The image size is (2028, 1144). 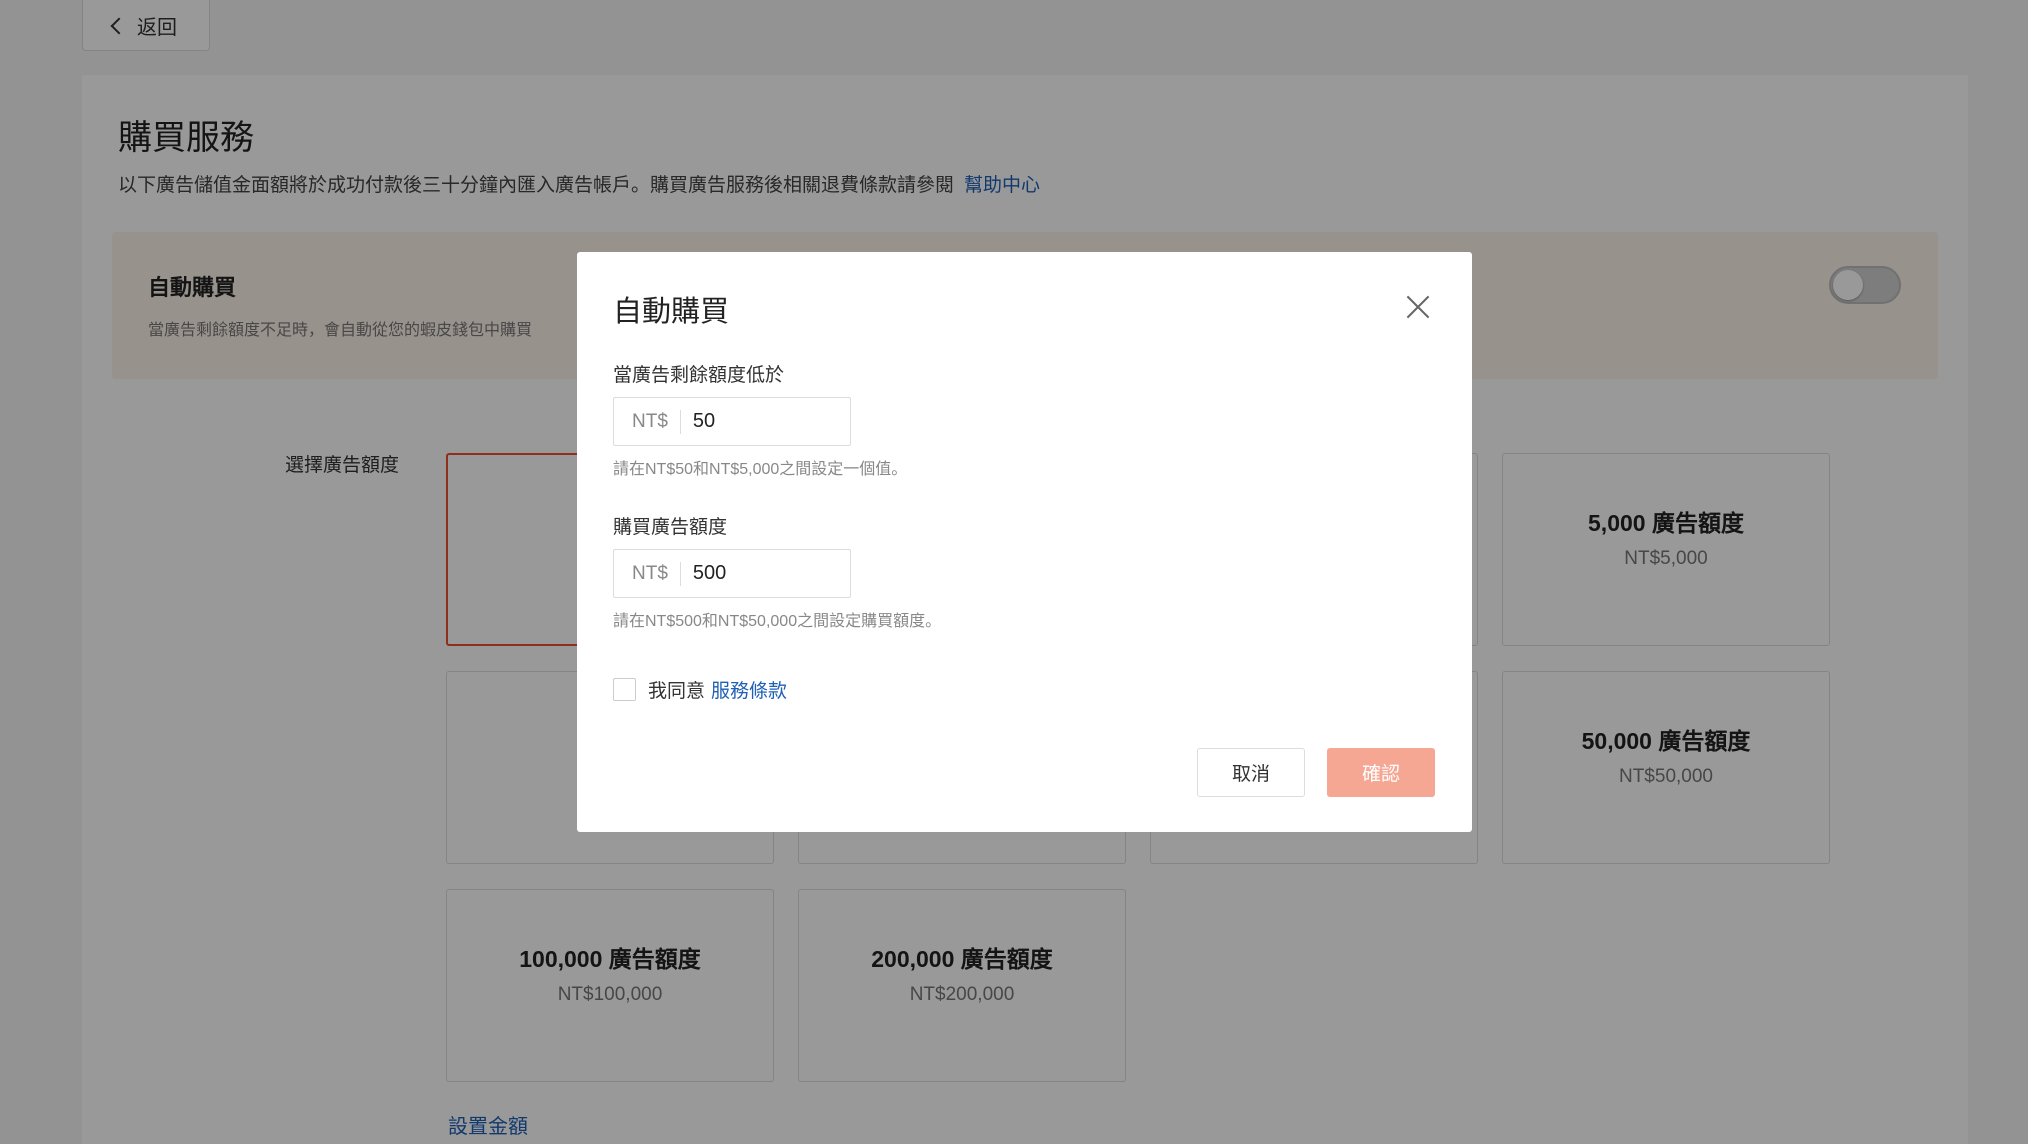 I want to click on agreement-row: 我同意 服務條款, so click(x=700, y=689).